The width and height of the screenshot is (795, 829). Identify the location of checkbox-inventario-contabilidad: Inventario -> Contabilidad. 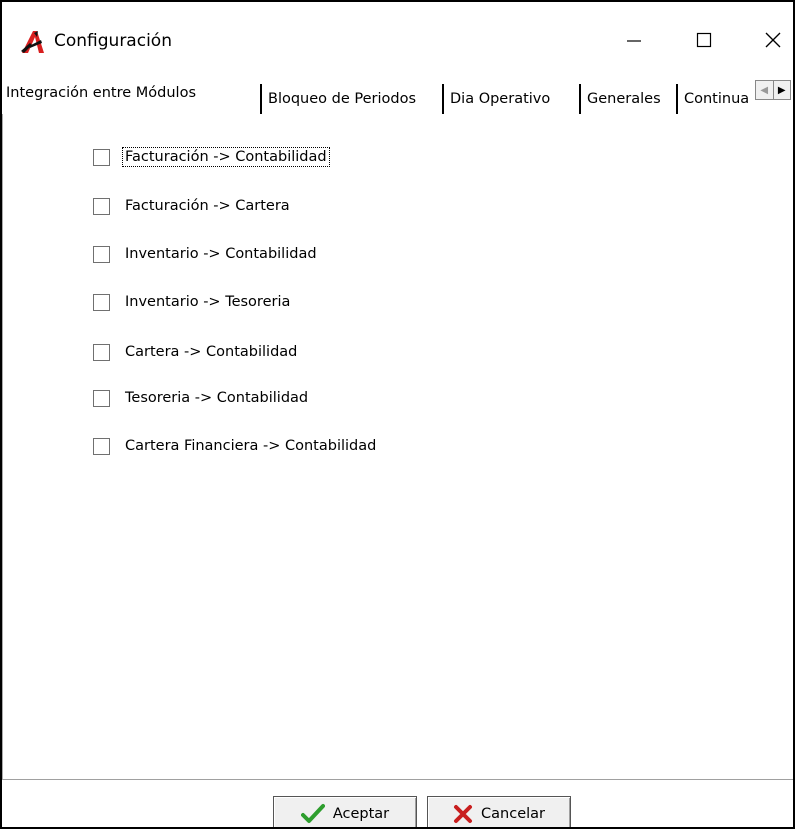
(206, 254).